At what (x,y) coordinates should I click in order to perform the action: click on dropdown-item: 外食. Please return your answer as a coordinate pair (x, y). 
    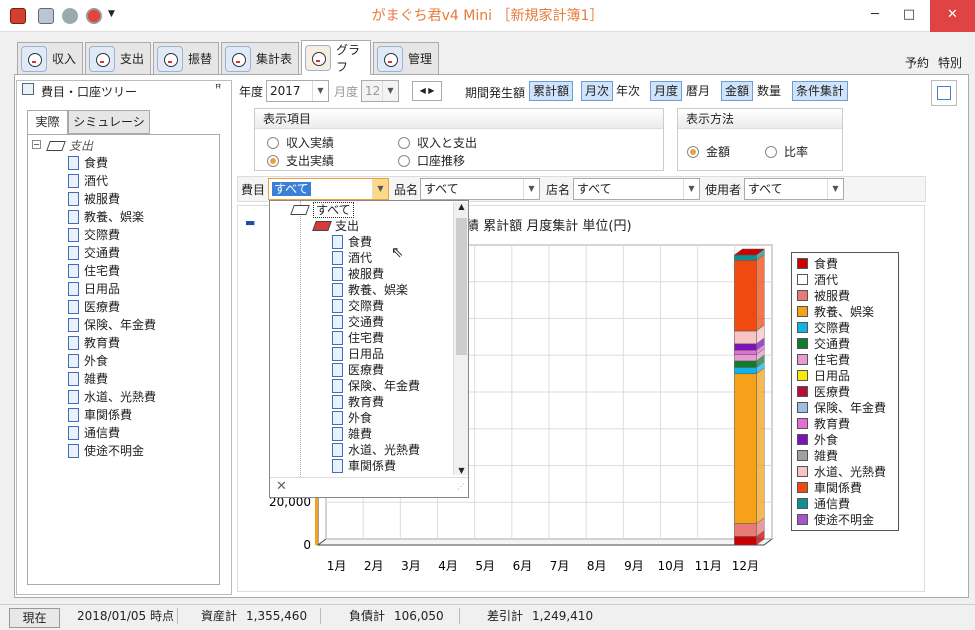
    Looking at the image, I should click on (352, 418).